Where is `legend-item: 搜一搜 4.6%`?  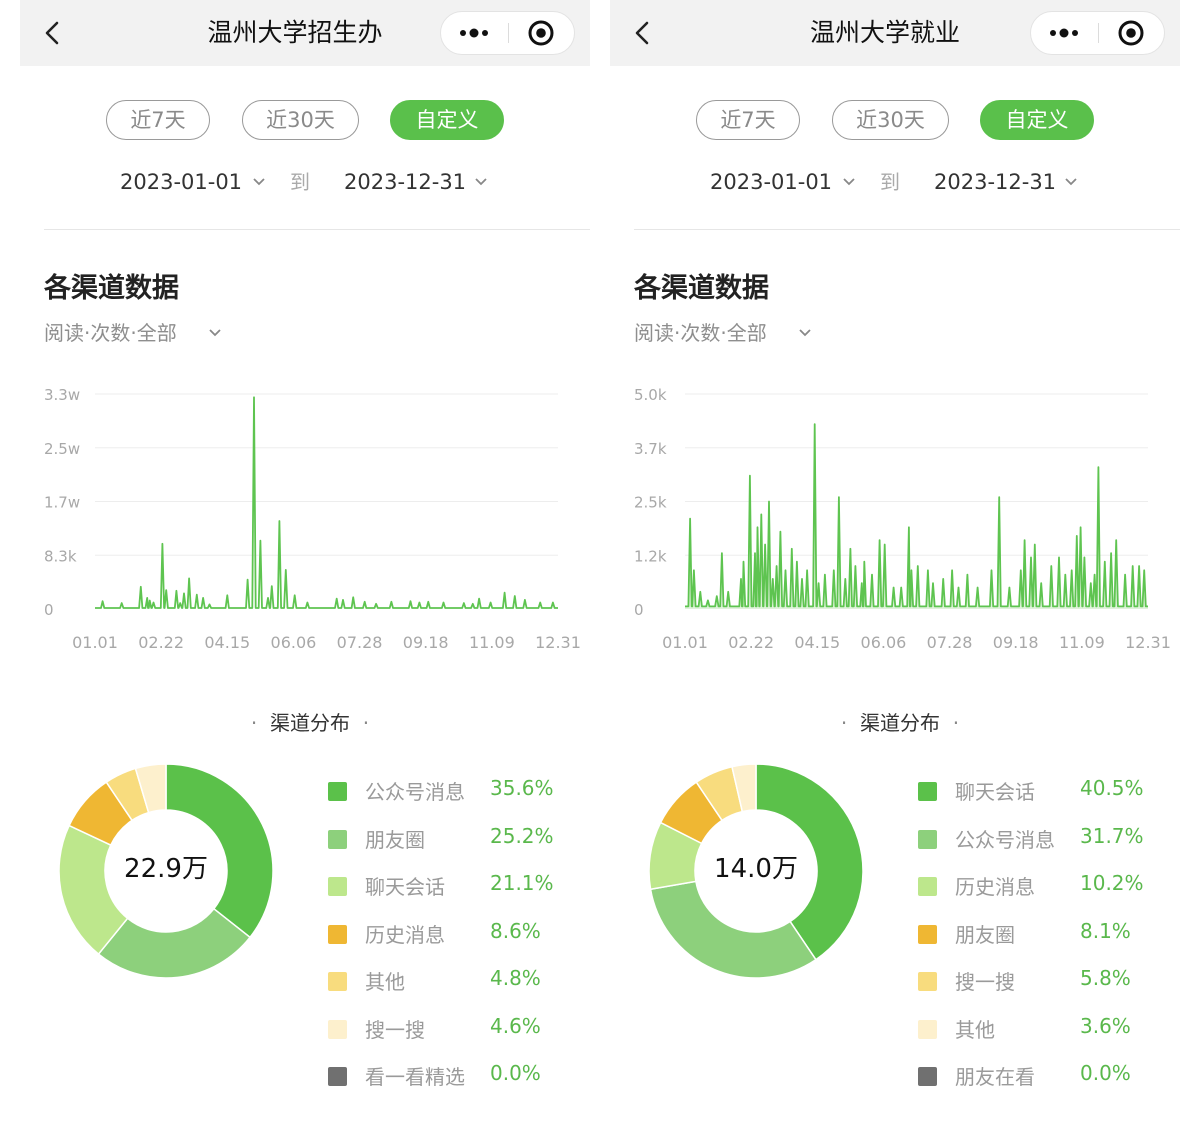 legend-item: 搜一搜 4.6% is located at coordinates (458, 1030).